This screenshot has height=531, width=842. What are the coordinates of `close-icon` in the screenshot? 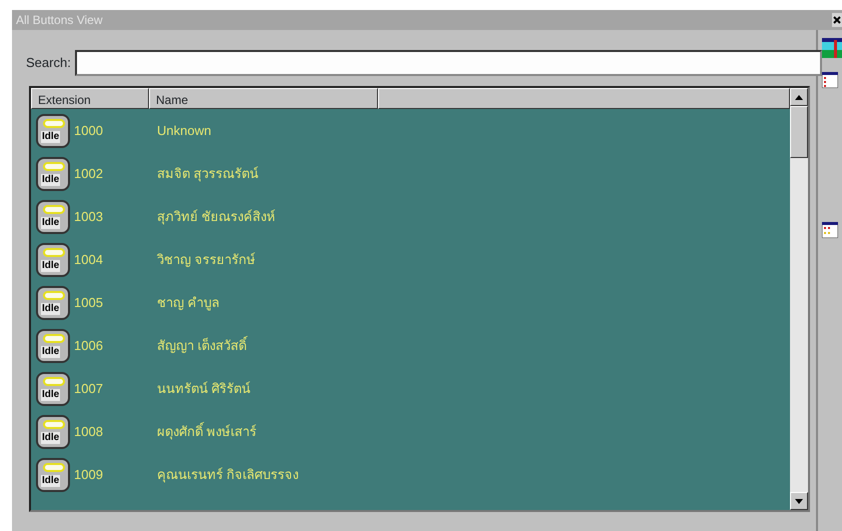 It's located at (837, 20).